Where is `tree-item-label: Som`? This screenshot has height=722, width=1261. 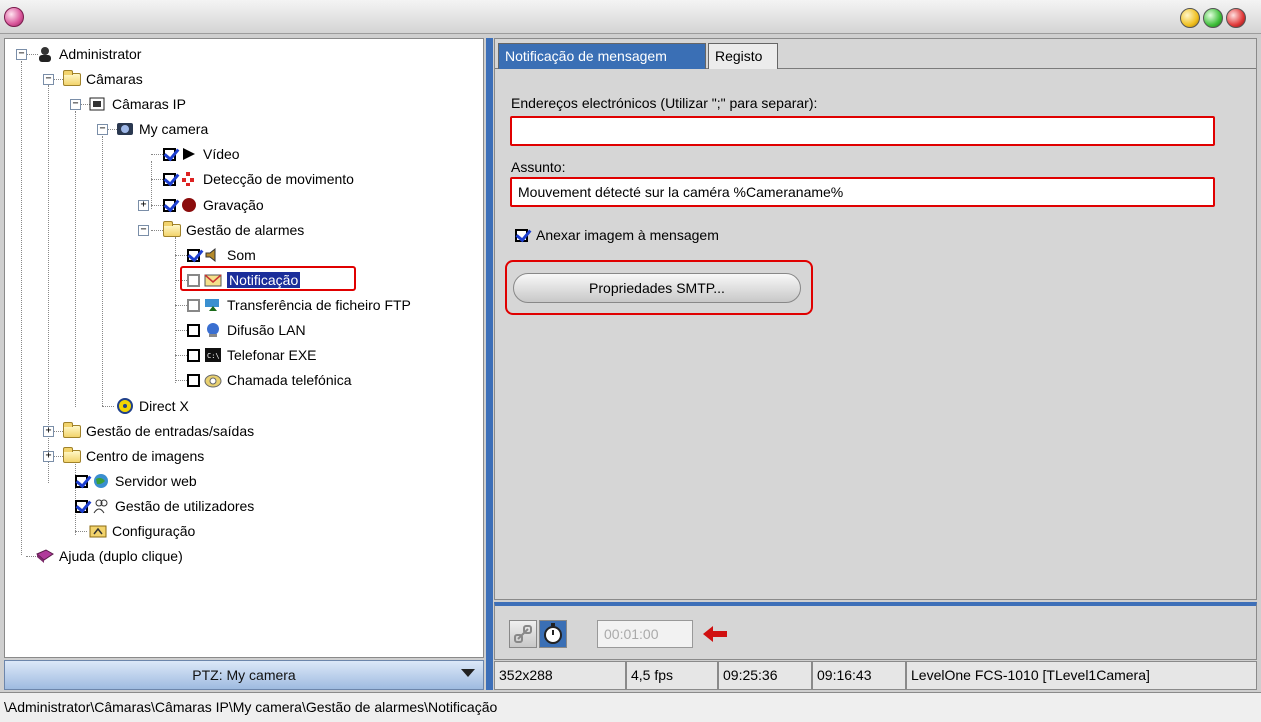 tree-item-label: Som is located at coordinates (241, 255).